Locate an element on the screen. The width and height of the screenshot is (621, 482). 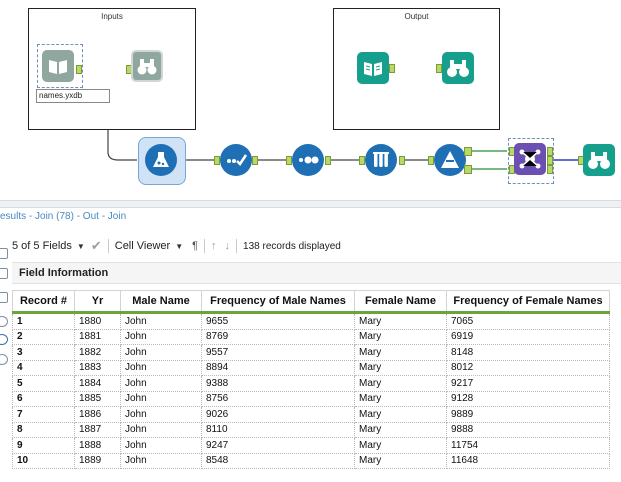
male-frequency-cell: 9026 is located at coordinates (278, 414).